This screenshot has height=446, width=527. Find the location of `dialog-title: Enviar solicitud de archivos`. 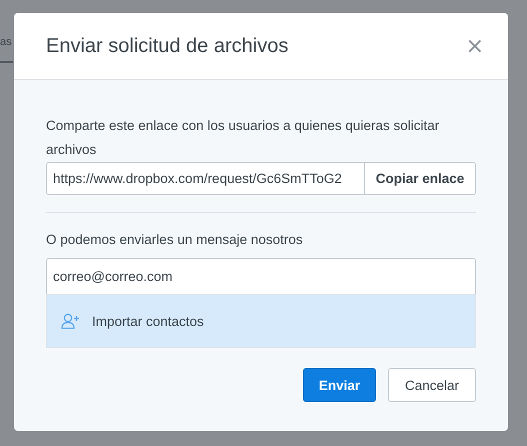

dialog-title: Enviar solicitud de archivos is located at coordinates (167, 46).